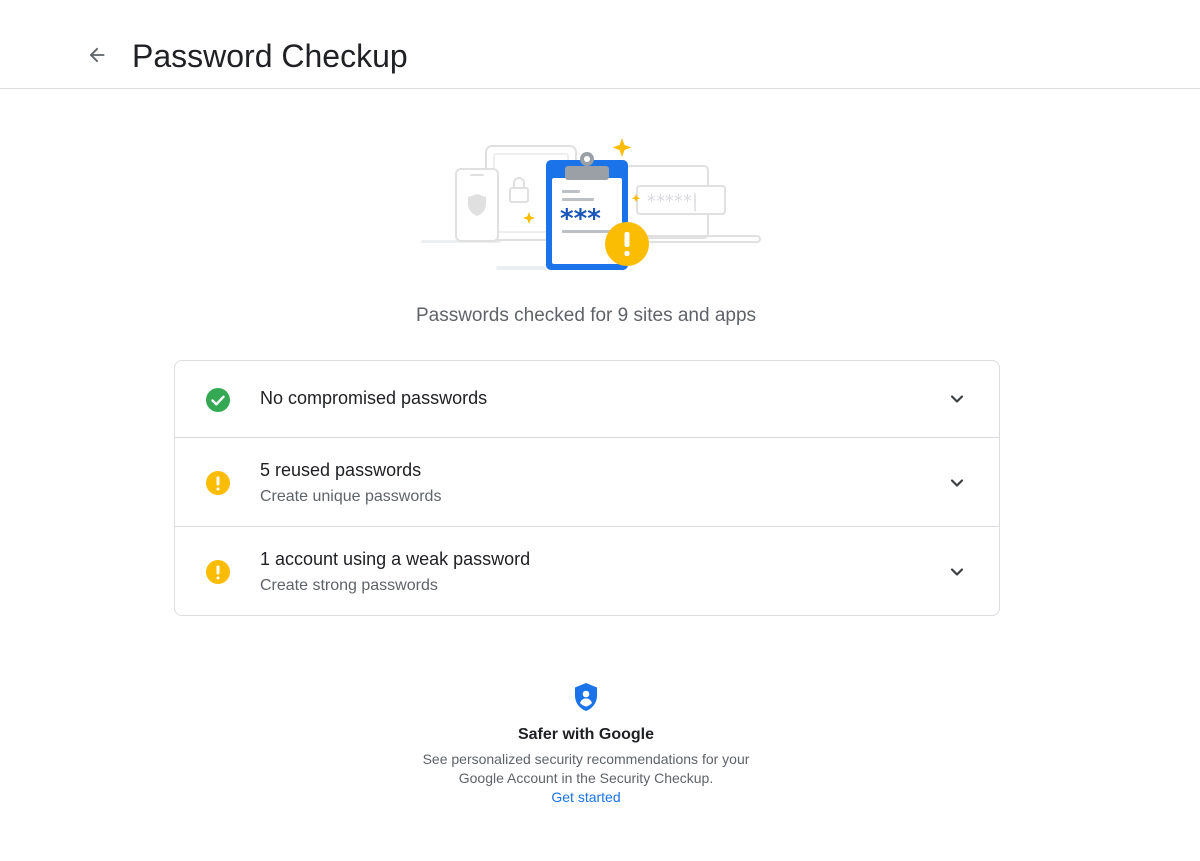 The image size is (1200, 861). What do you see at coordinates (600, 44) in the screenshot?
I see `page-header: Password Checkup` at bounding box center [600, 44].